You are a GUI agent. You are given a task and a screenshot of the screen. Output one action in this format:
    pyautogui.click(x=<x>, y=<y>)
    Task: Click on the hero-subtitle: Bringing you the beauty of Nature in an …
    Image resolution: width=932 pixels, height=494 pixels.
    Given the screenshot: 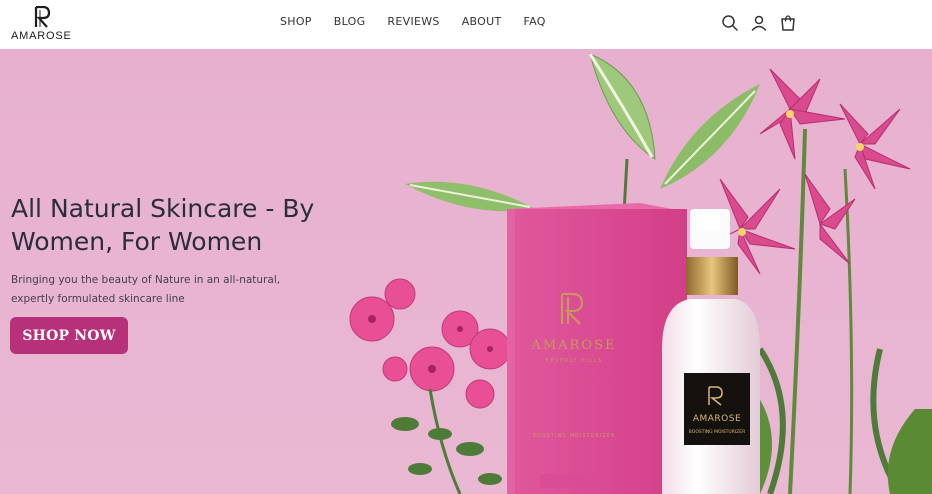 What is the action you would take?
    pyautogui.click(x=146, y=289)
    